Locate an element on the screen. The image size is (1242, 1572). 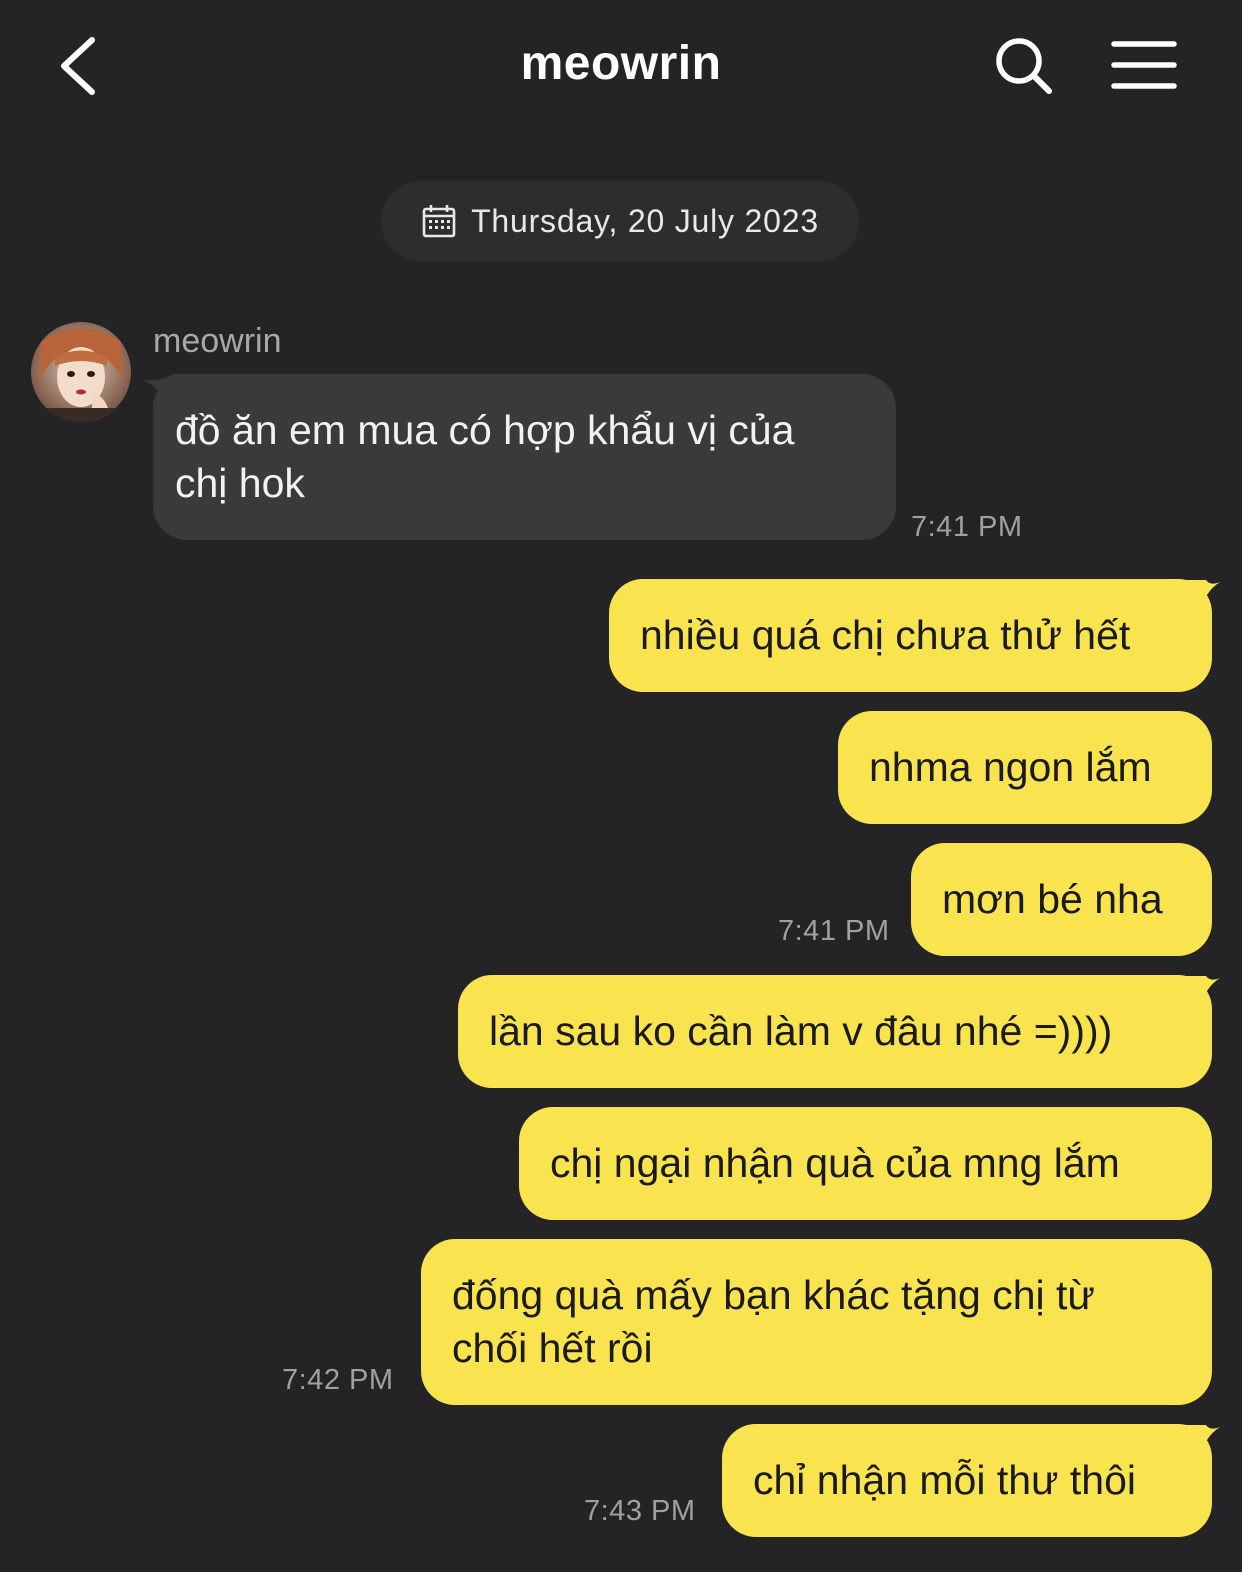
sender-name: meowrin is located at coordinates (217, 341).